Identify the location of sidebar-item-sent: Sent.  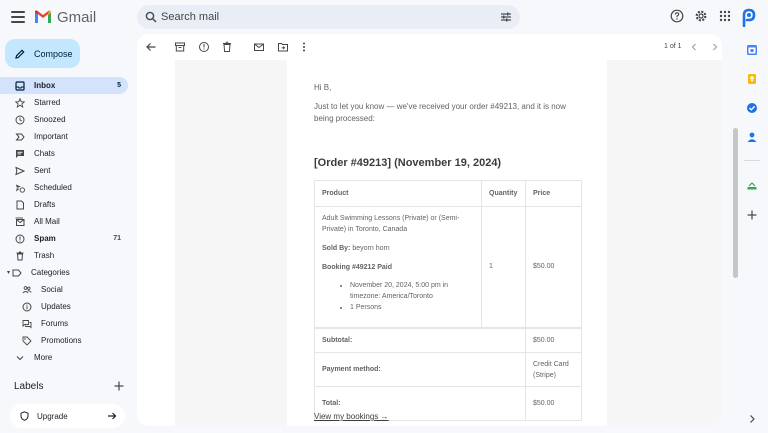
(64, 170).